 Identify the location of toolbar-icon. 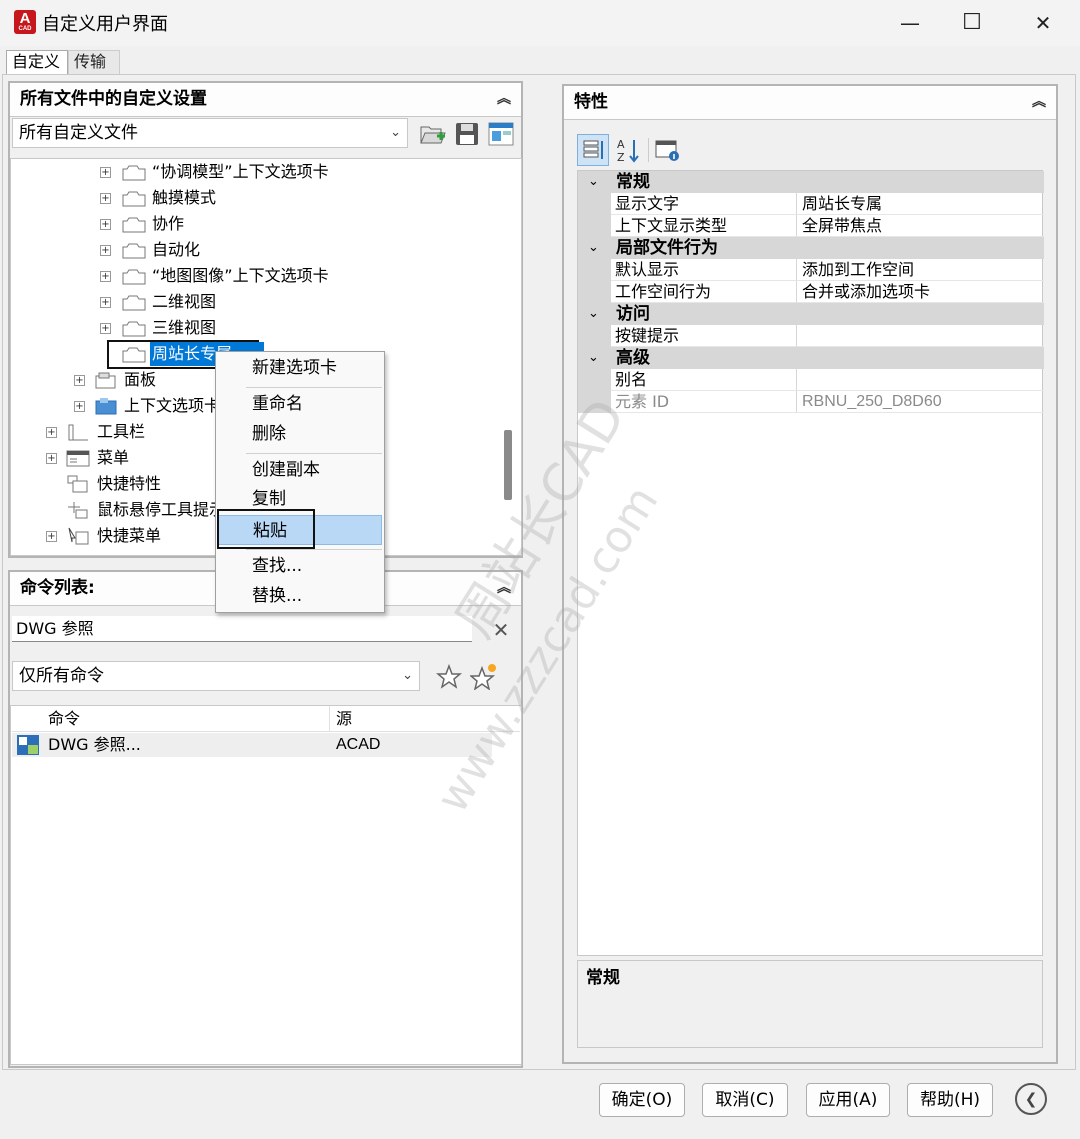
(78, 432).